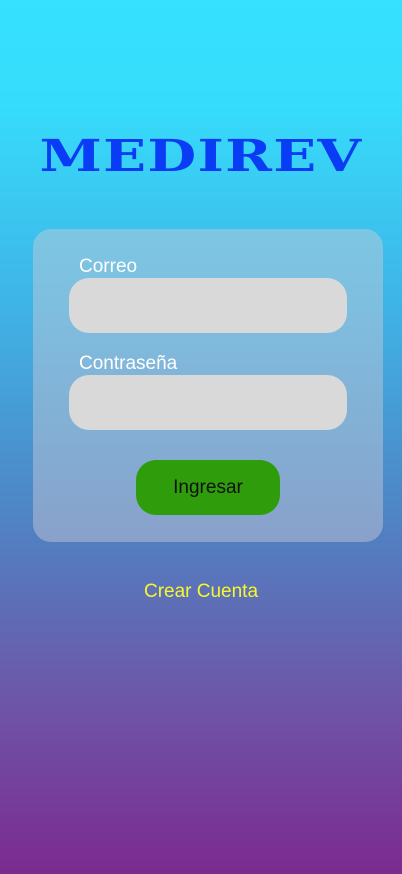 The height and width of the screenshot is (874, 402). I want to click on email-field, so click(208, 305).